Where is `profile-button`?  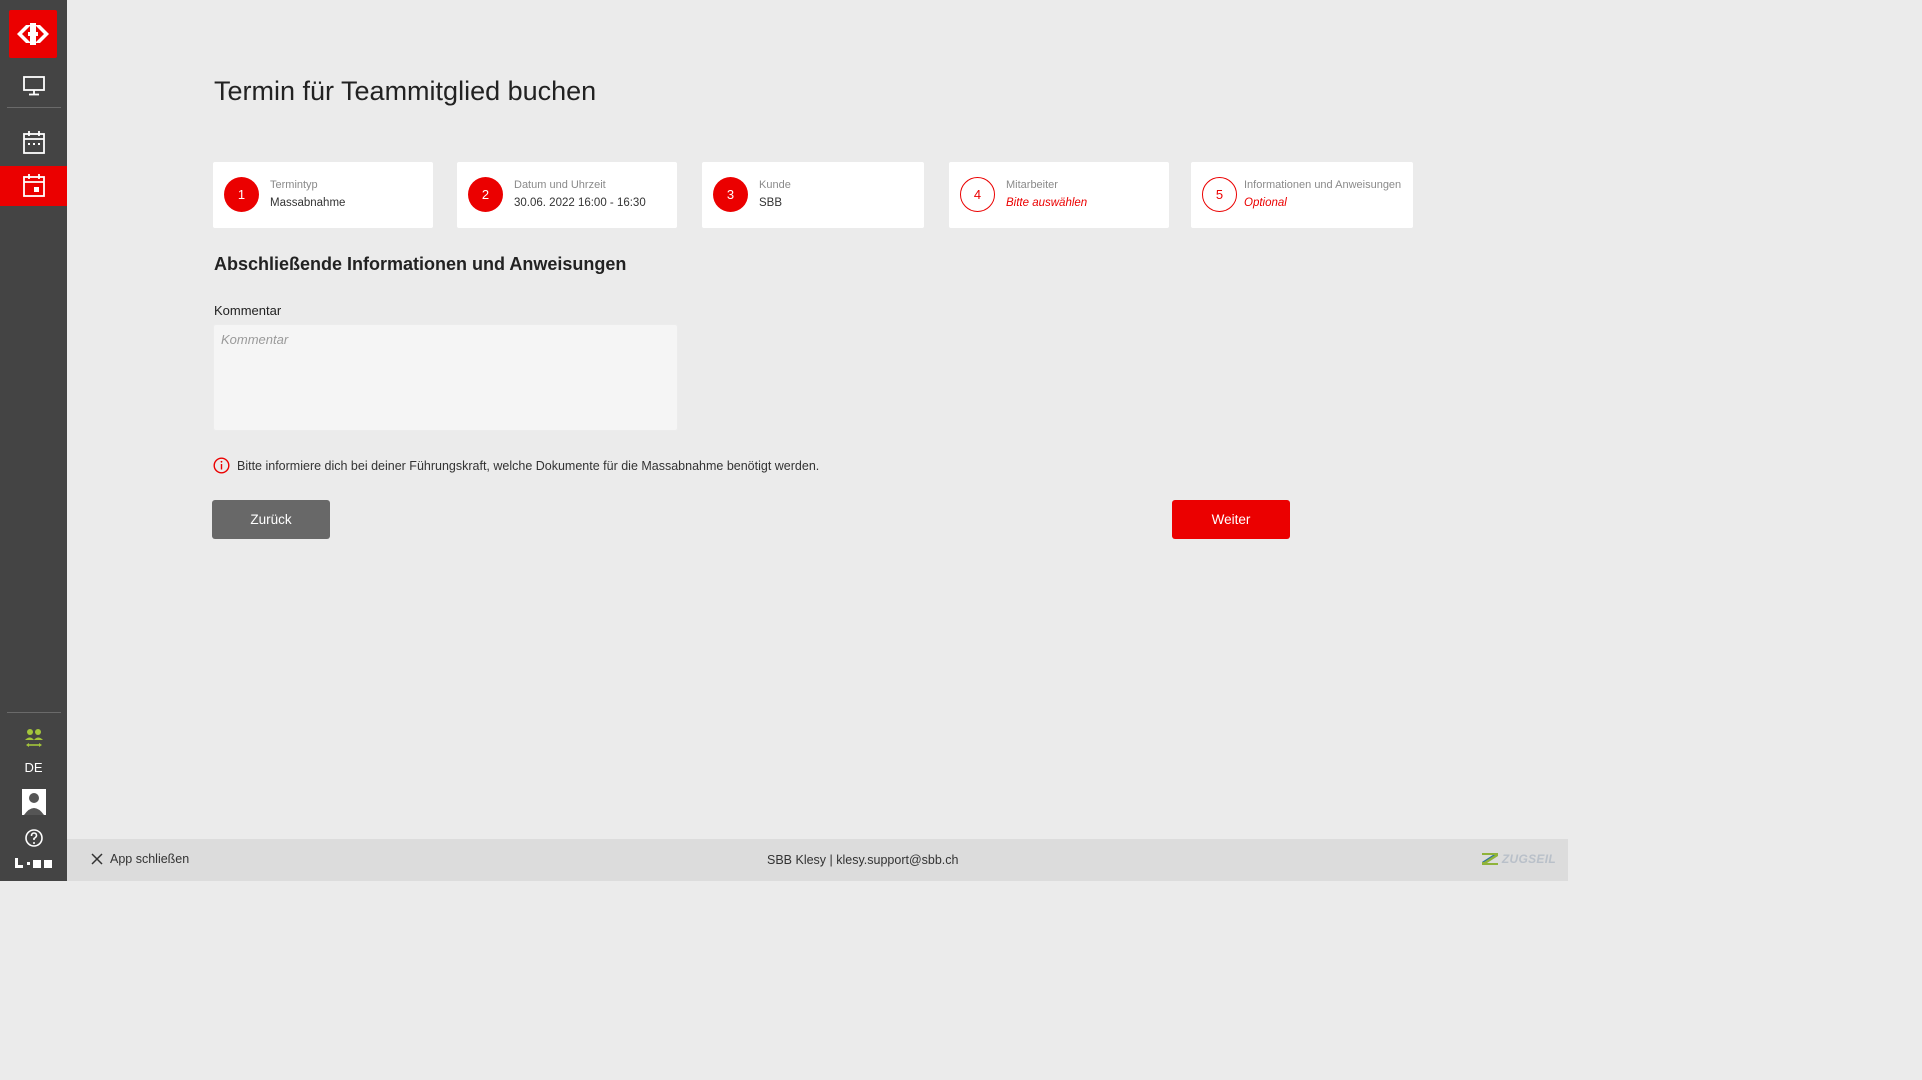 profile-button is located at coordinates (33, 802).